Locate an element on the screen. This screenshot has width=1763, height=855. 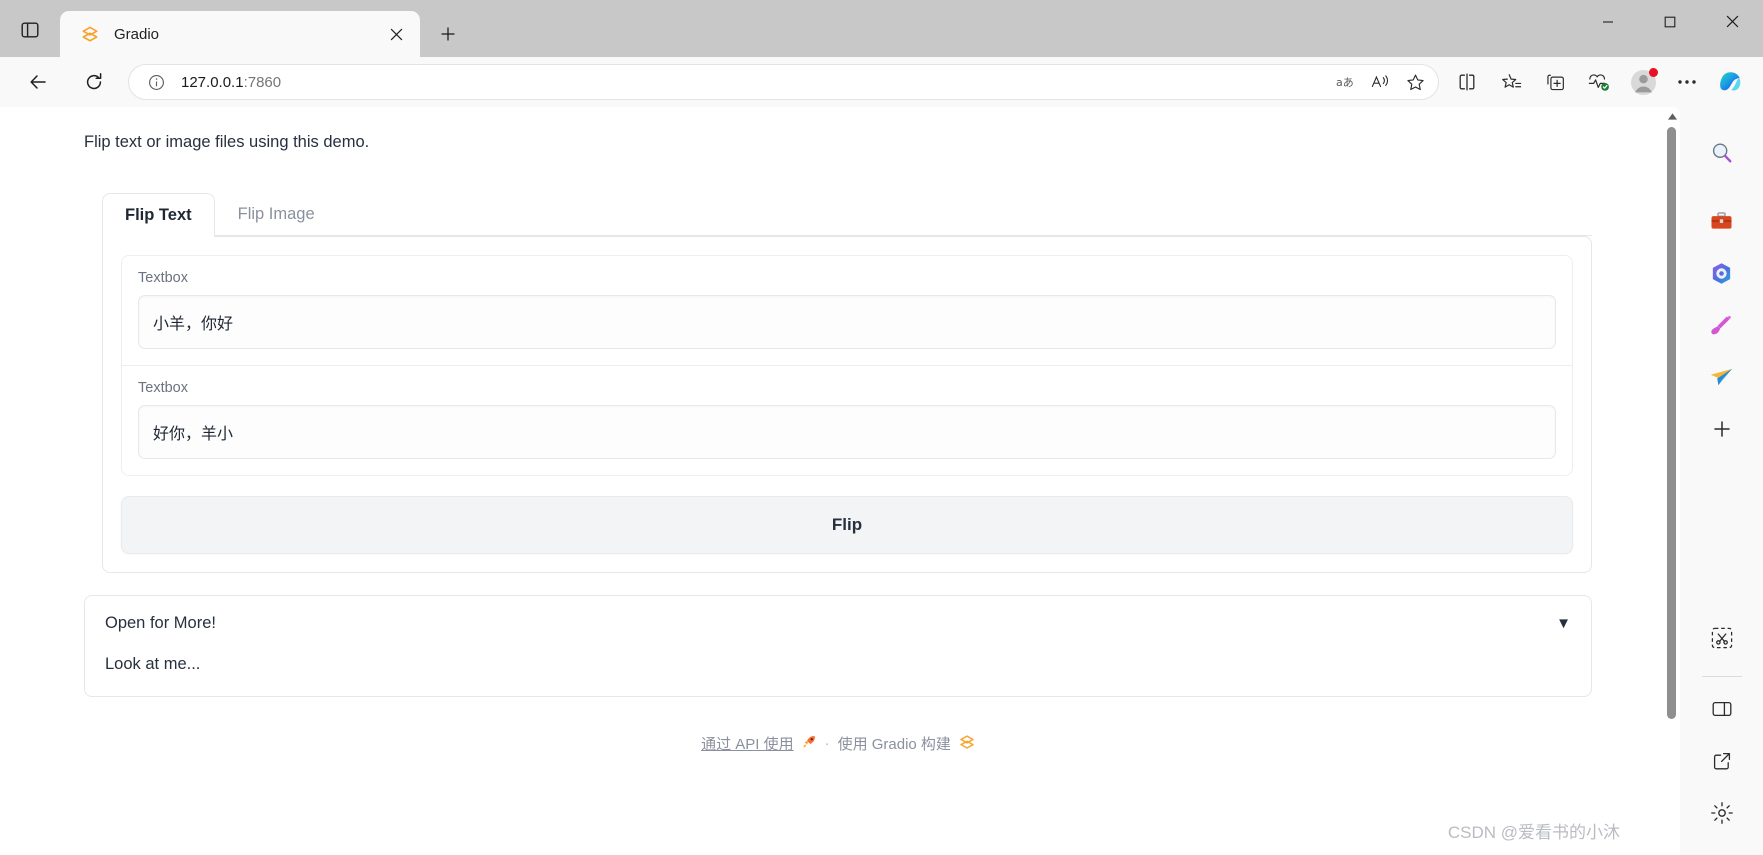
tab-flip-image: Flip Image is located at coordinates (276, 214).